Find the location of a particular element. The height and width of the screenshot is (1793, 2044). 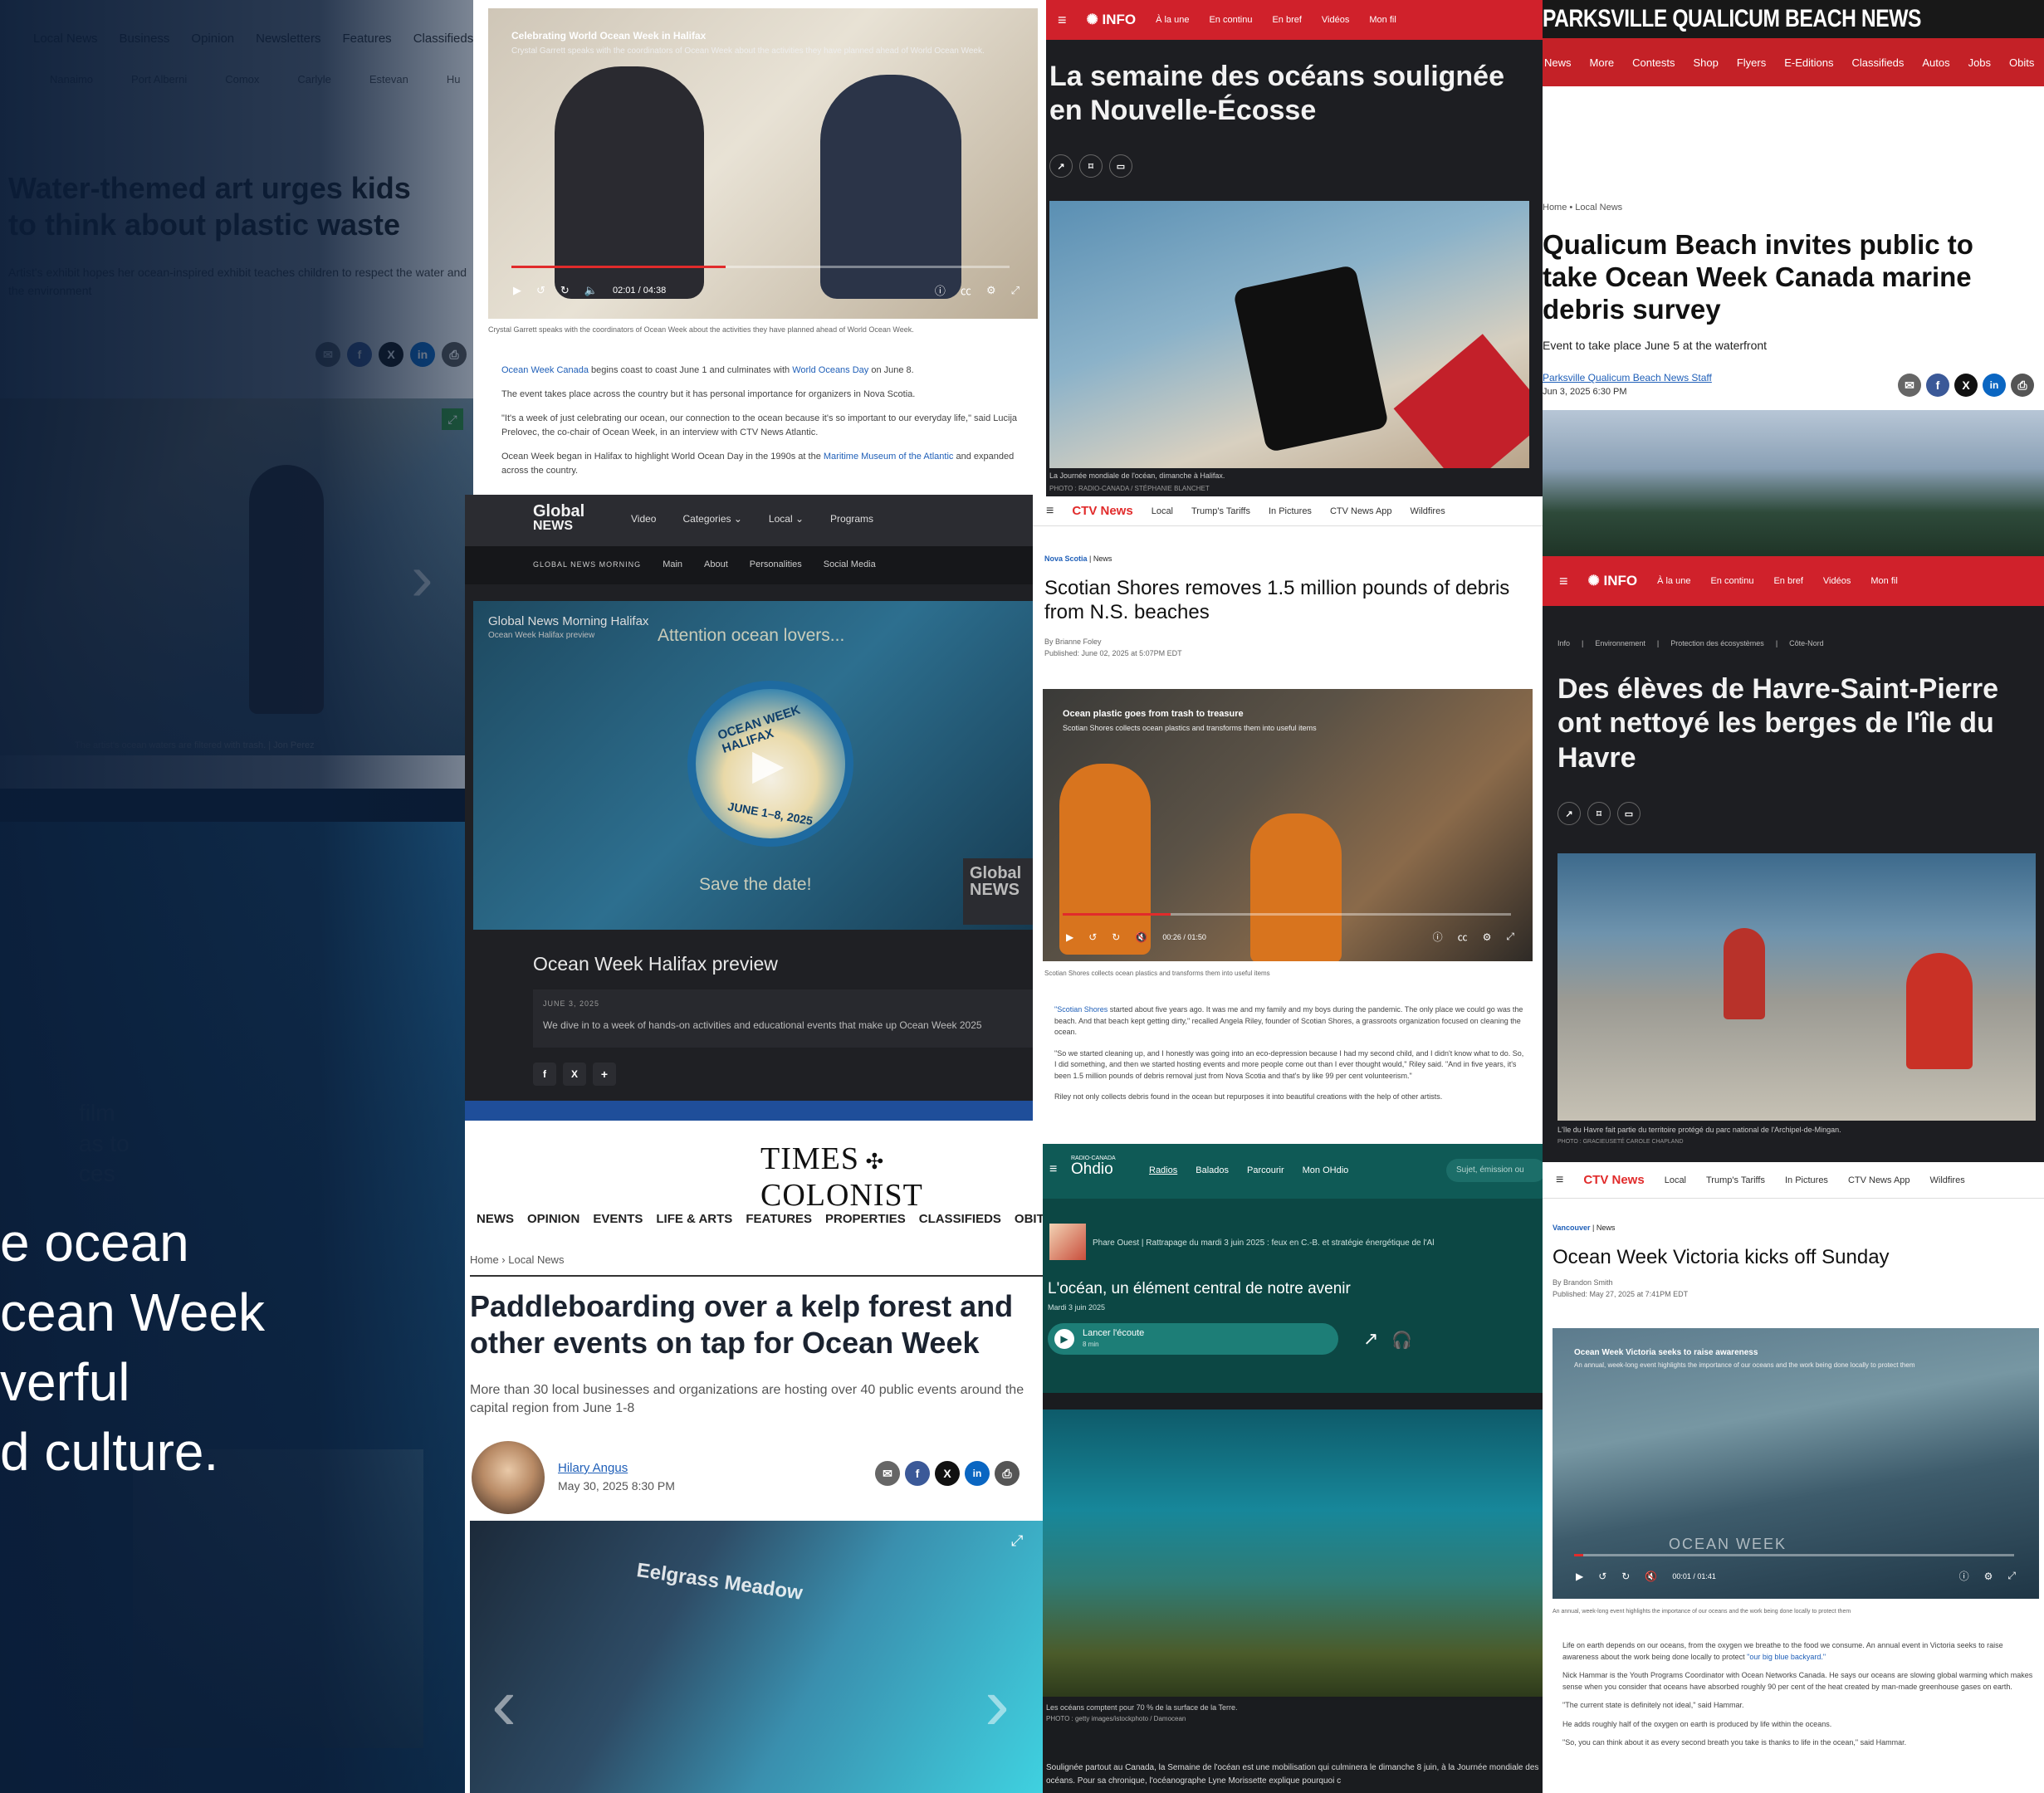

nav-item: PROPERTIES is located at coordinates (865, 1219).